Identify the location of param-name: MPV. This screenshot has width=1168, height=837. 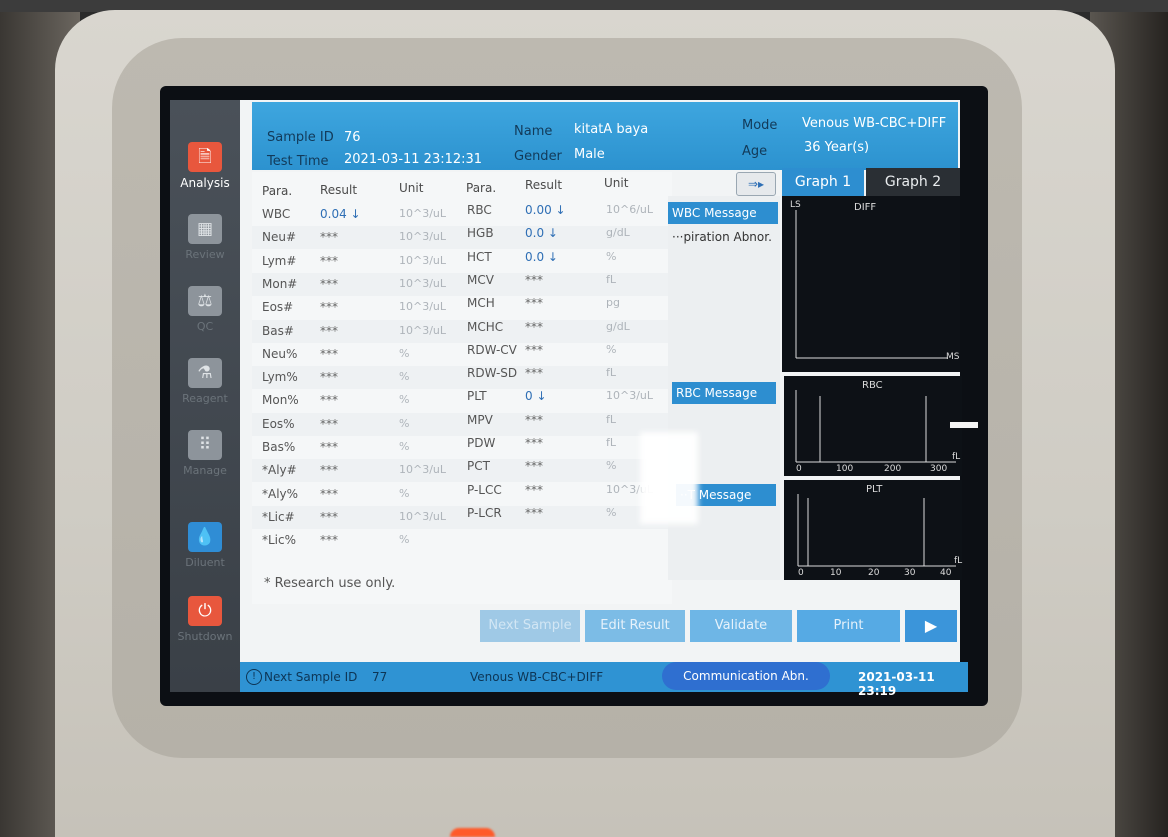
(480, 419).